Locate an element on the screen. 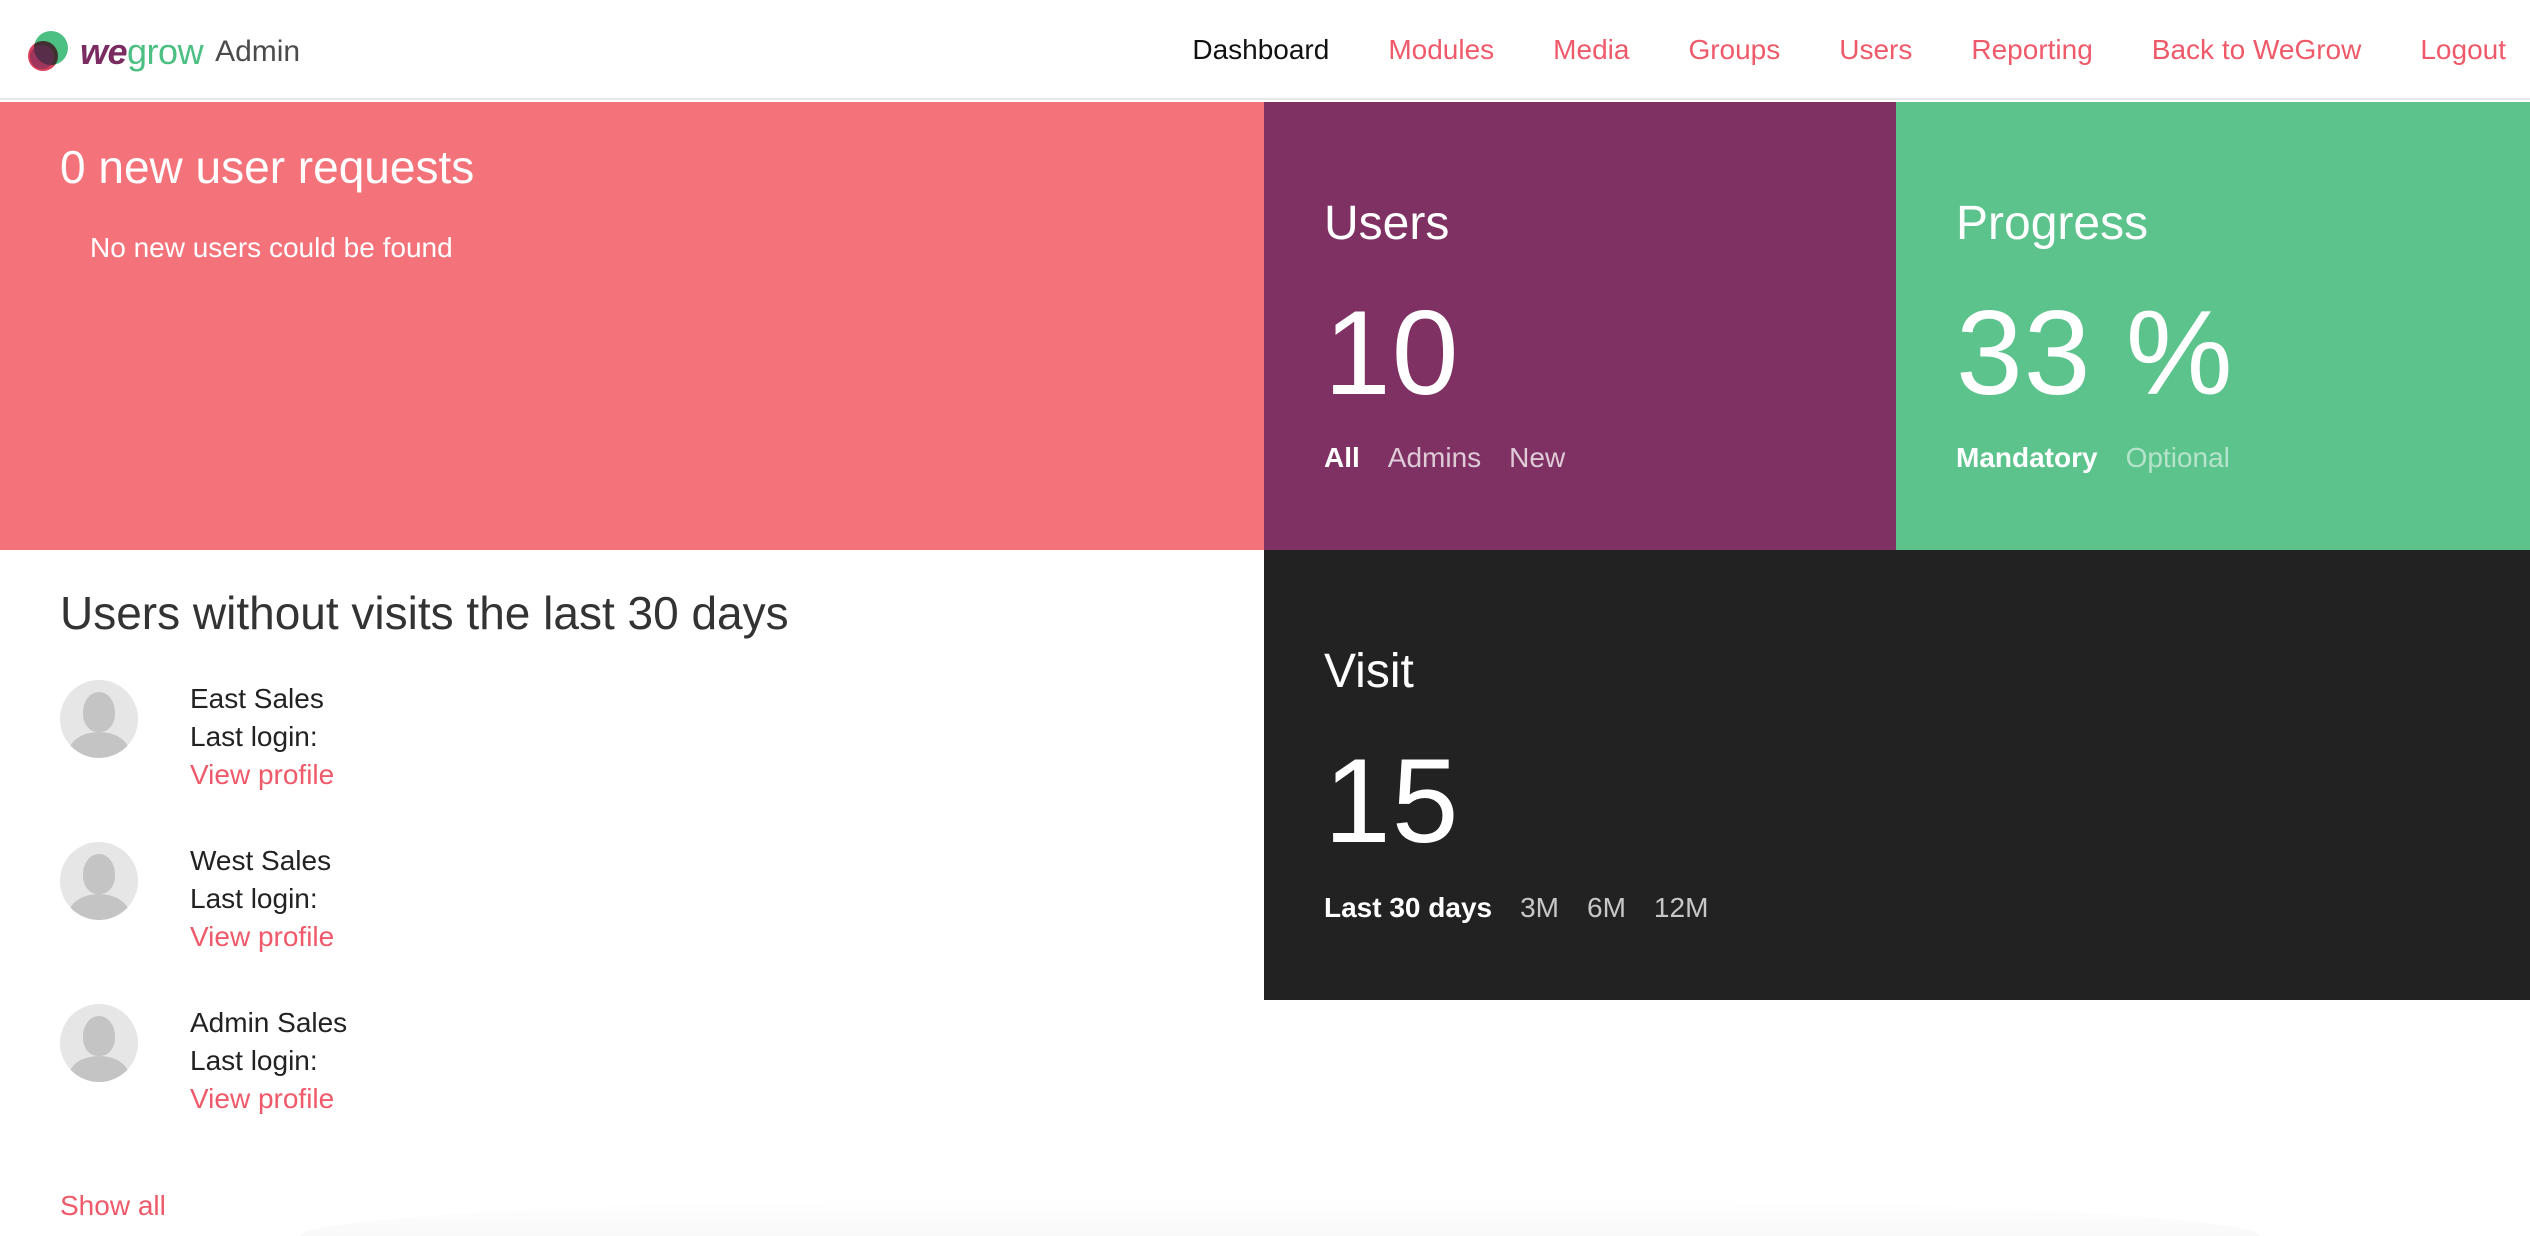 This screenshot has width=2530, height=1236. wegrow-logo-icon is located at coordinates (49, 52).